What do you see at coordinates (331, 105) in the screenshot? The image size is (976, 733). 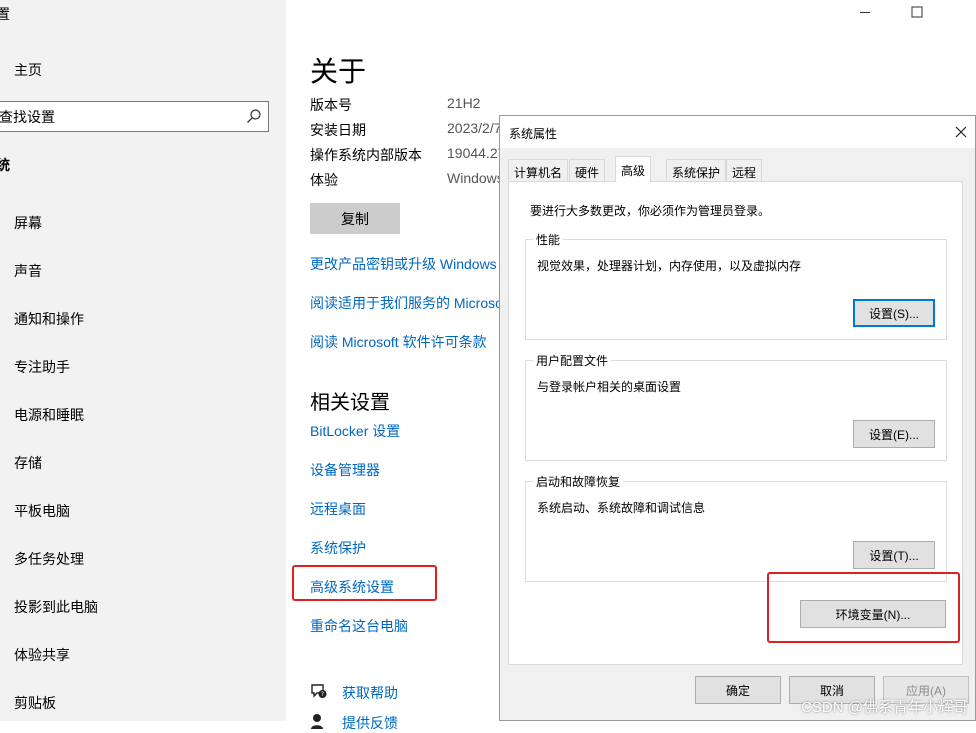 I see `spec-label-version: 版本号` at bounding box center [331, 105].